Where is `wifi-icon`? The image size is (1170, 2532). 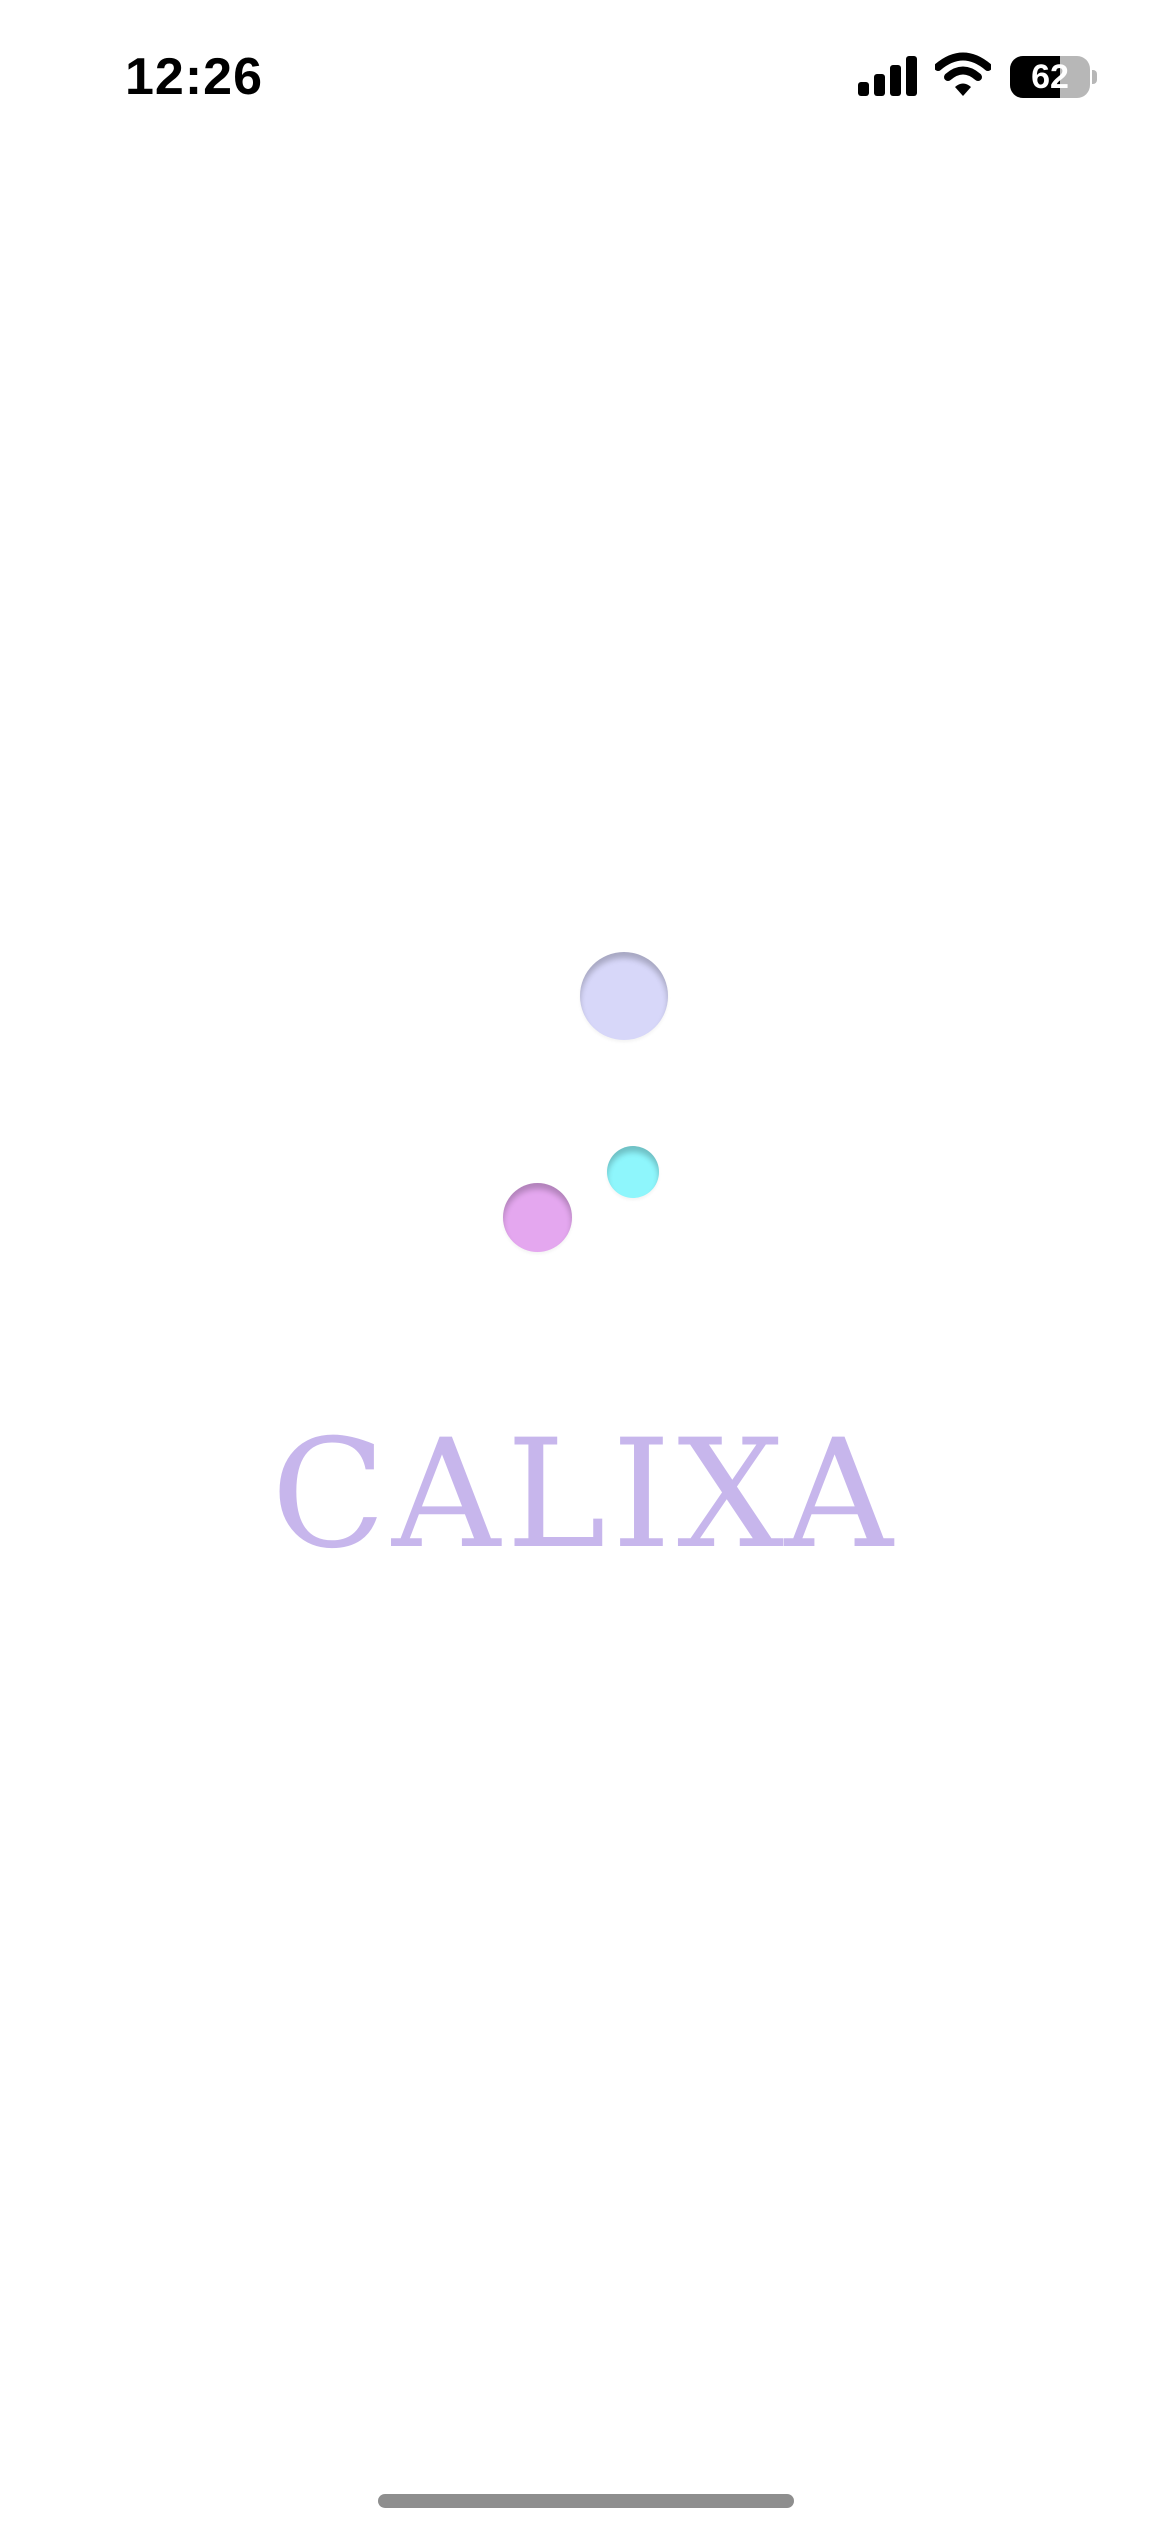
wifi-icon is located at coordinates (963, 75).